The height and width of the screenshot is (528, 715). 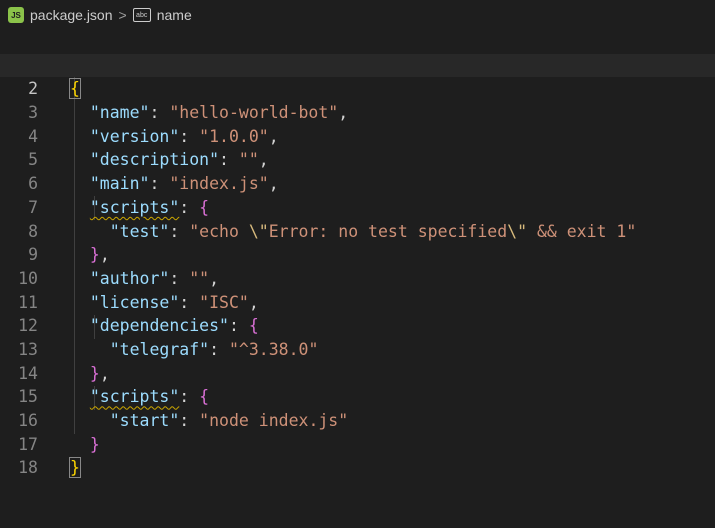 I want to click on code-line: 14 "scripts": {, so click(x=357, y=372).